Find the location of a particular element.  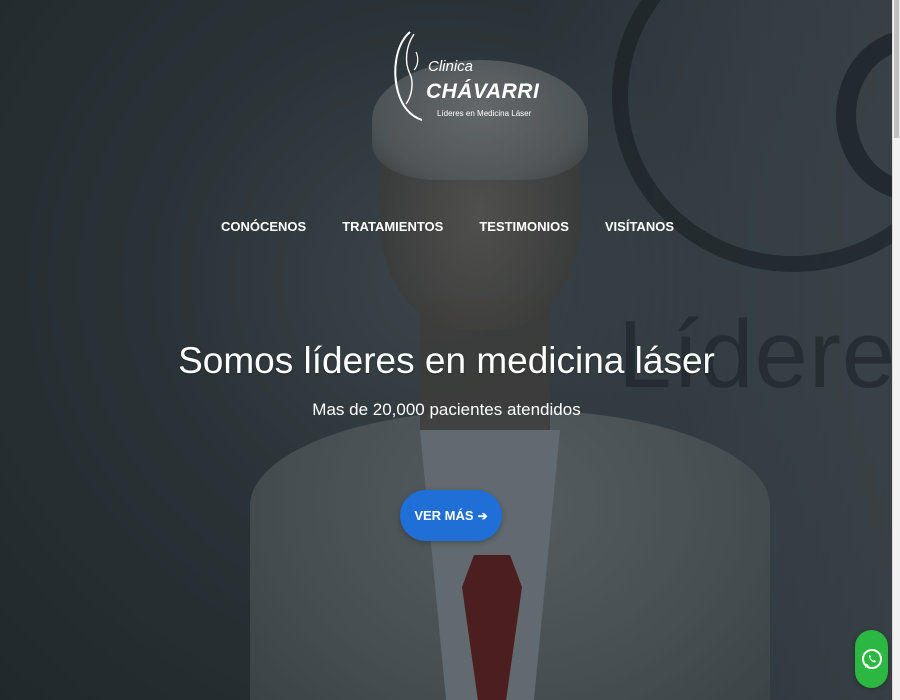

logo-text-chavarri: CHÁVARRI is located at coordinates (483, 91).